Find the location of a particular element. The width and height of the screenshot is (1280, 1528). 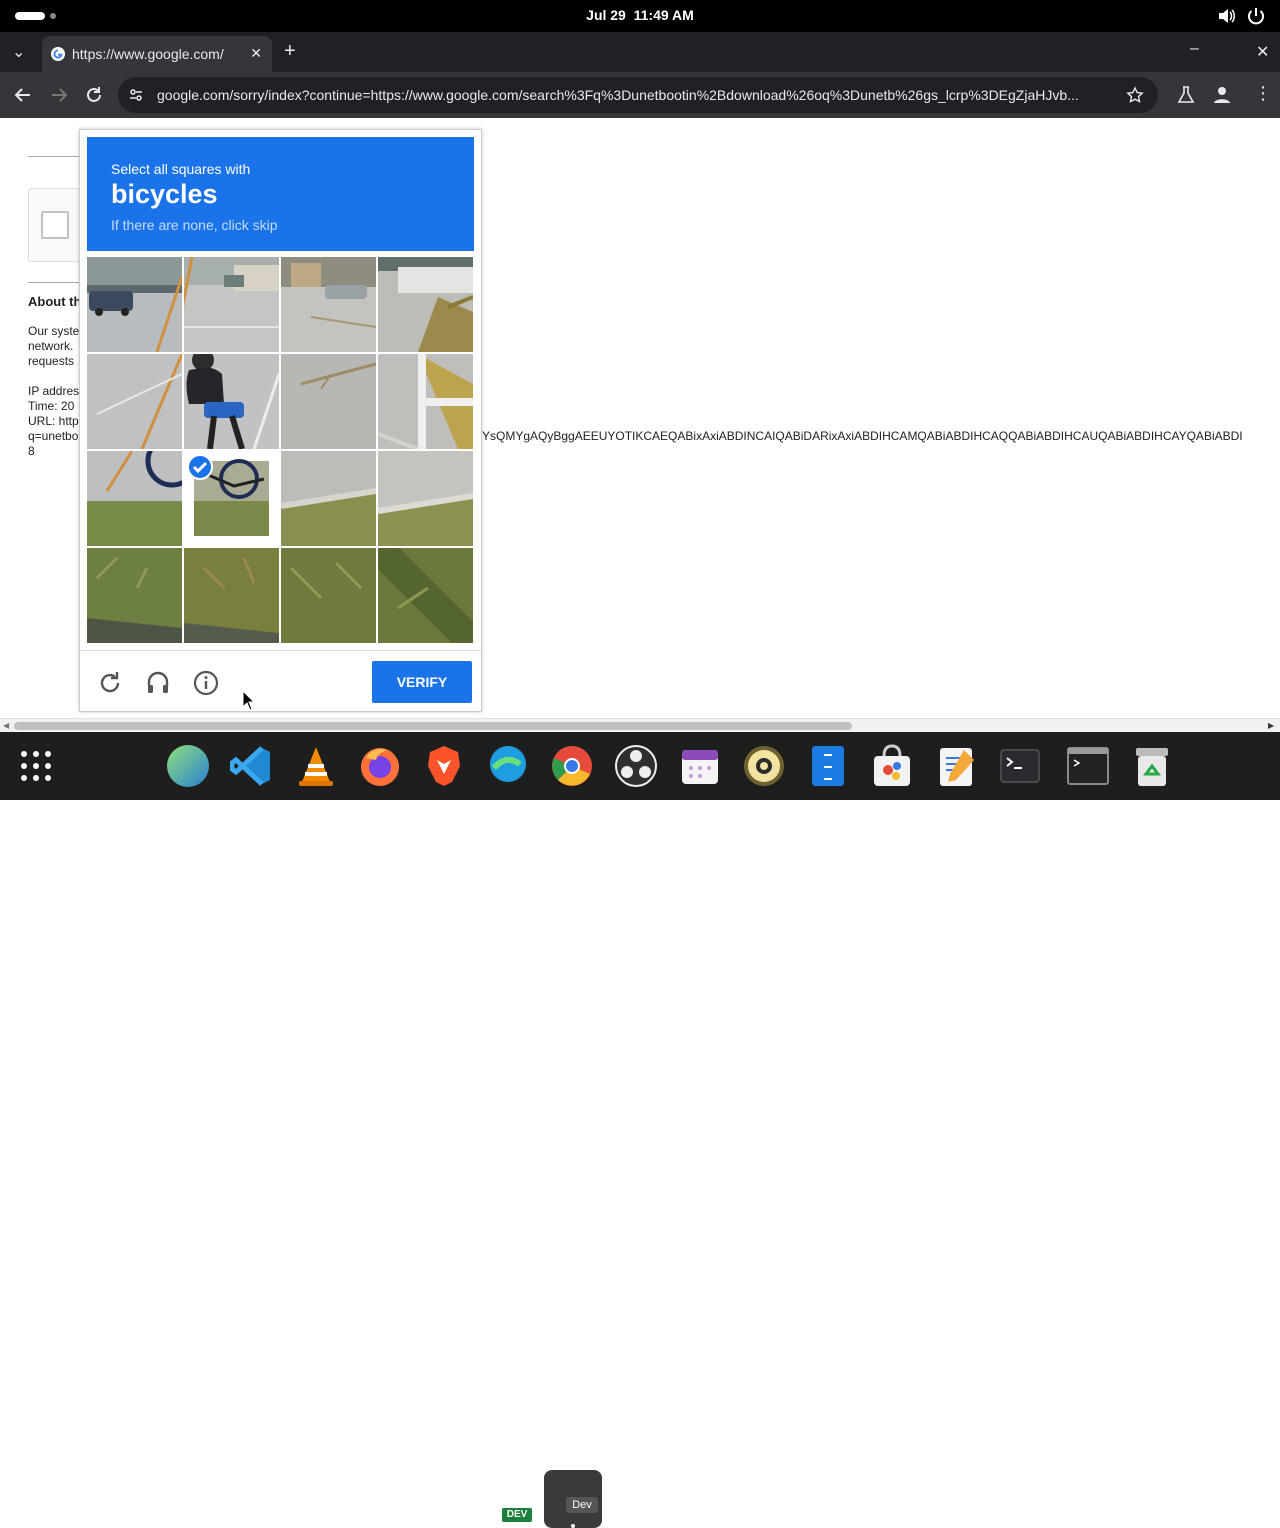

about-line: Our syste is located at coordinates (54, 331).